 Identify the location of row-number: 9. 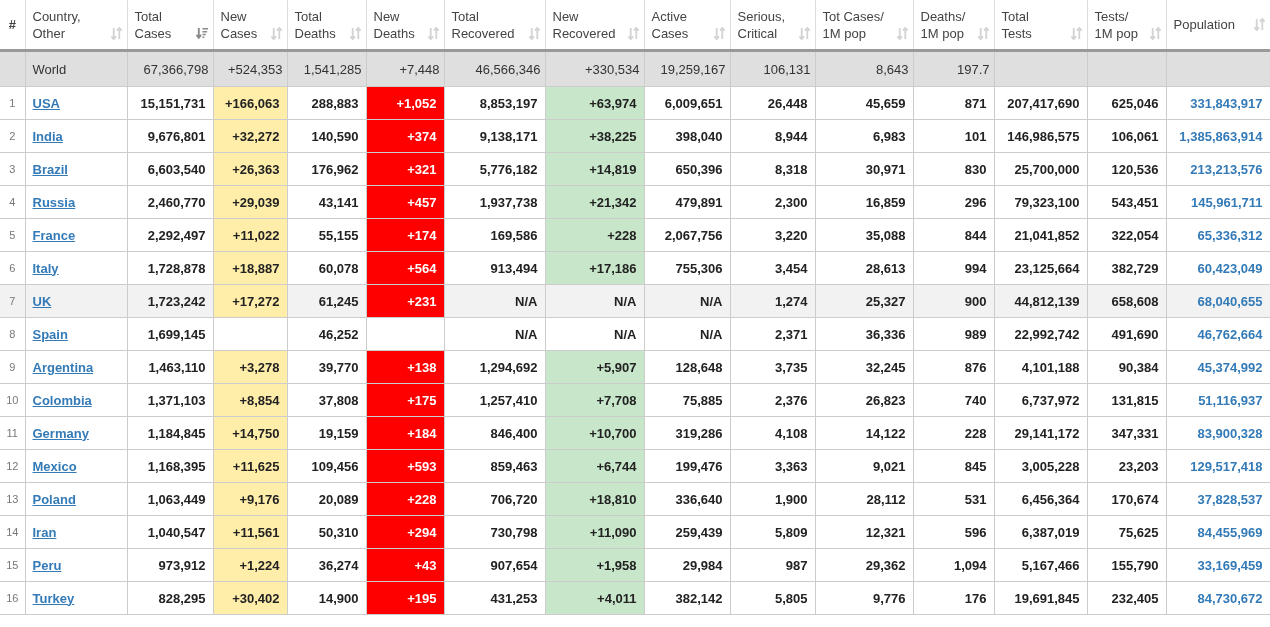
(12, 367).